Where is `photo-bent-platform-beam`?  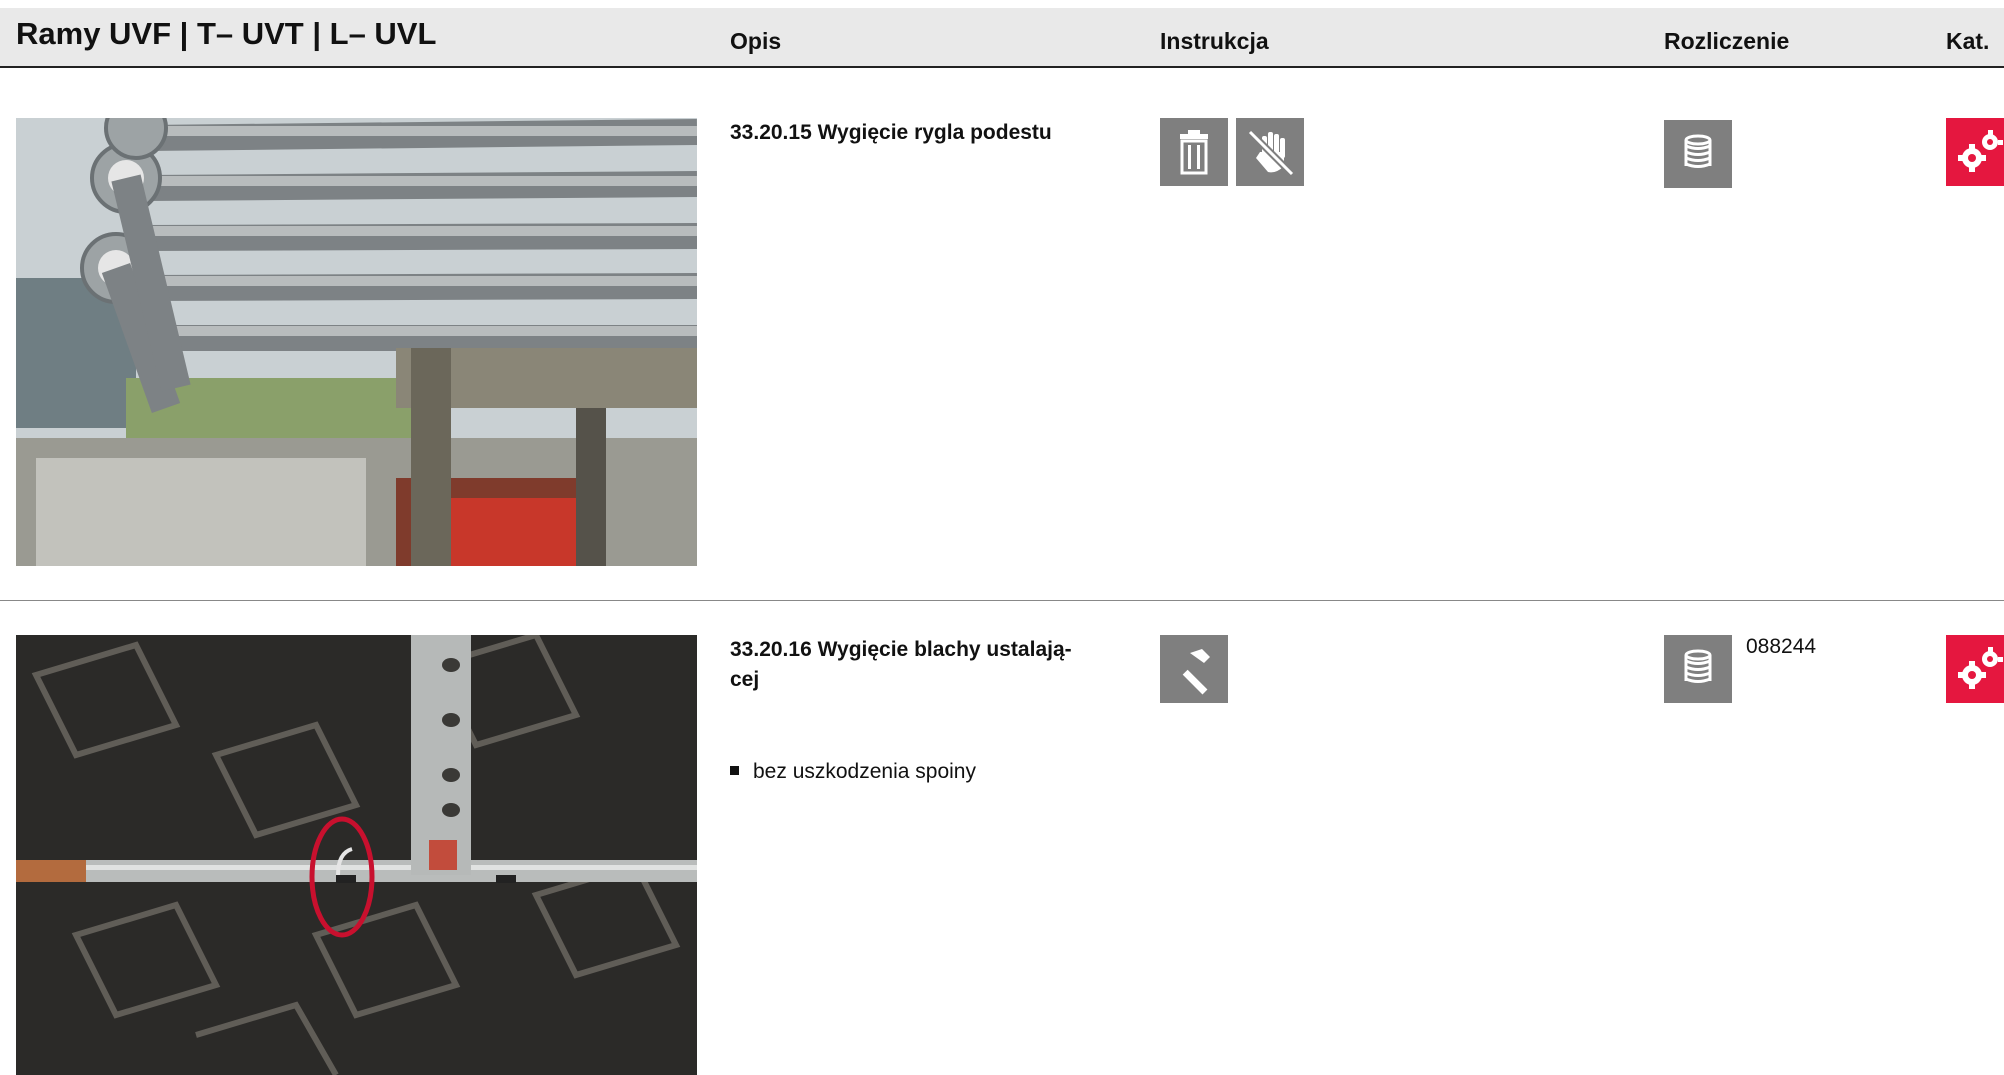 photo-bent-platform-beam is located at coordinates (356, 342).